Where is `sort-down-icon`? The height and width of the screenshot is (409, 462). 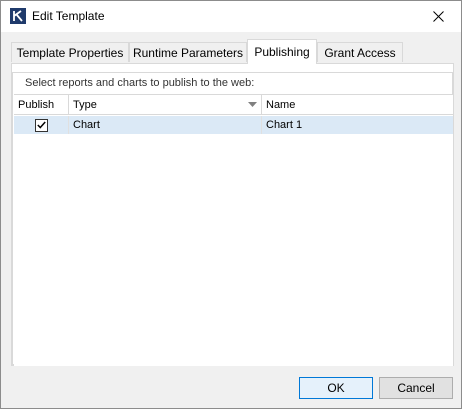 sort-down-icon is located at coordinates (252, 104).